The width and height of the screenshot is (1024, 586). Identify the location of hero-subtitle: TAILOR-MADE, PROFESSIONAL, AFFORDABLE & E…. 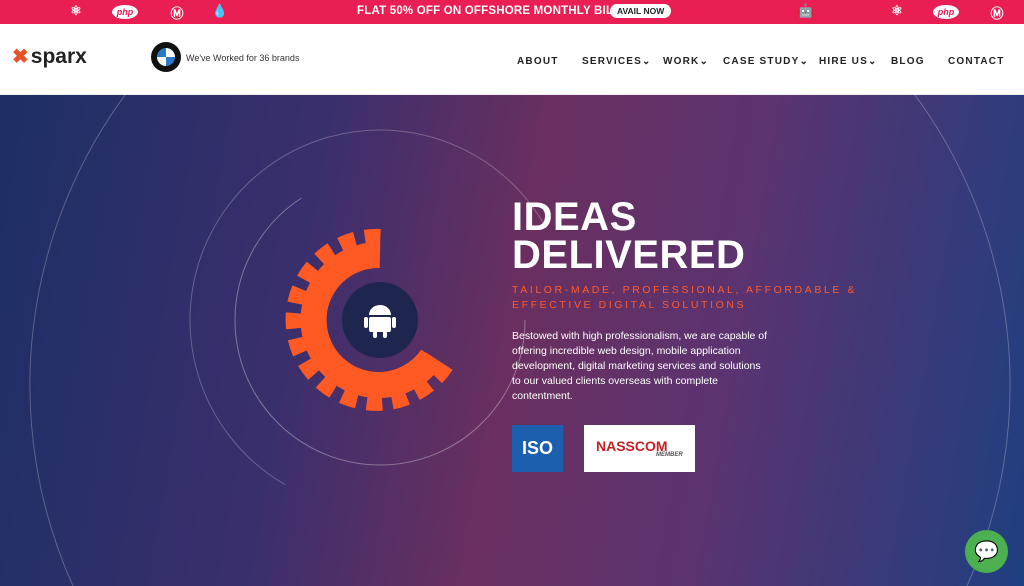
(684, 298).